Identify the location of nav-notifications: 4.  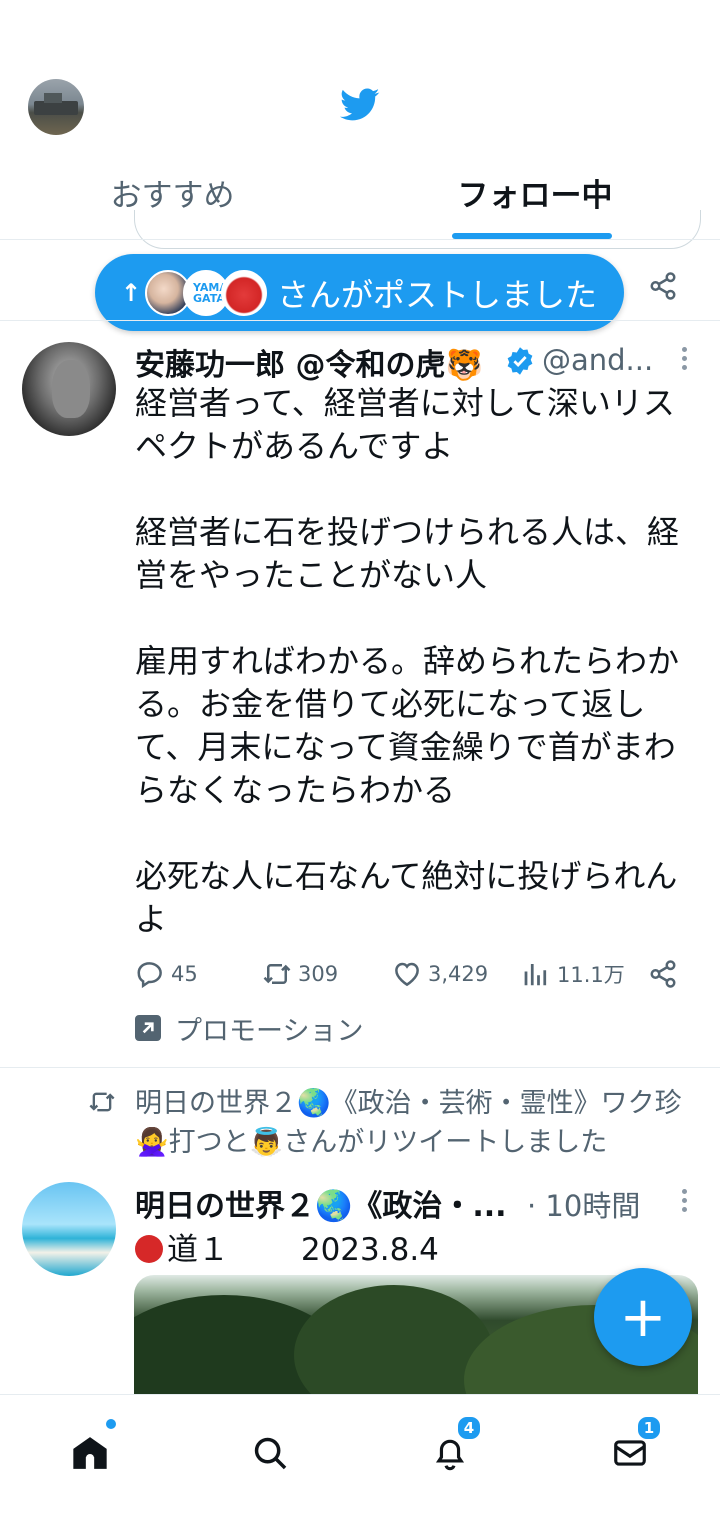
(451, 1449).